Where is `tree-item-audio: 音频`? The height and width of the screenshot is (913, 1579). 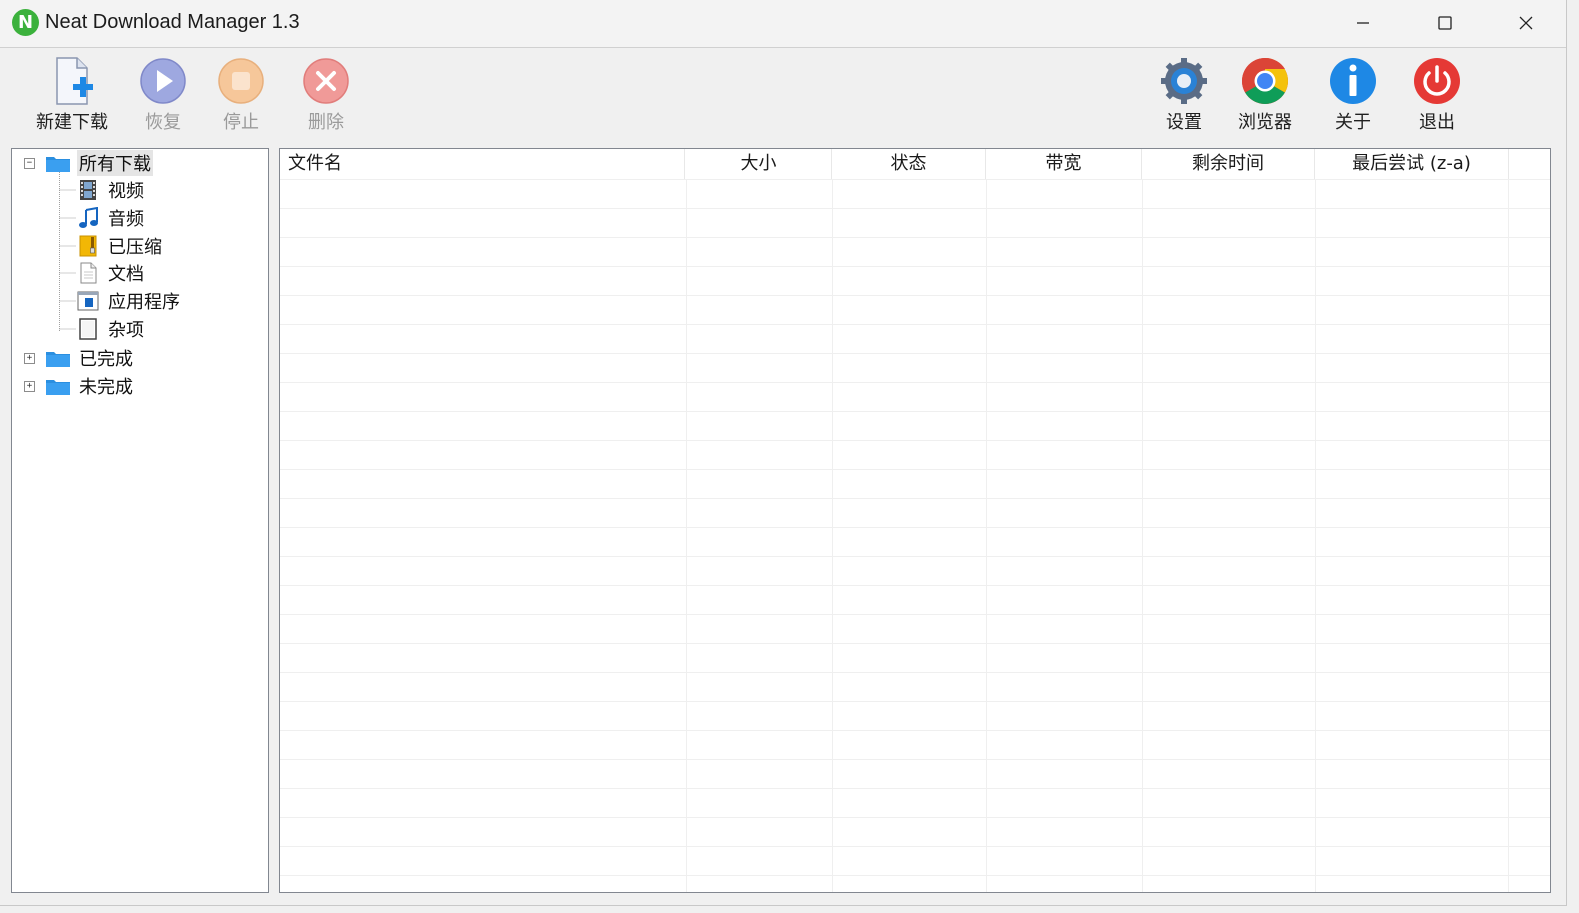
tree-item-audio: 音频 is located at coordinates (110, 218).